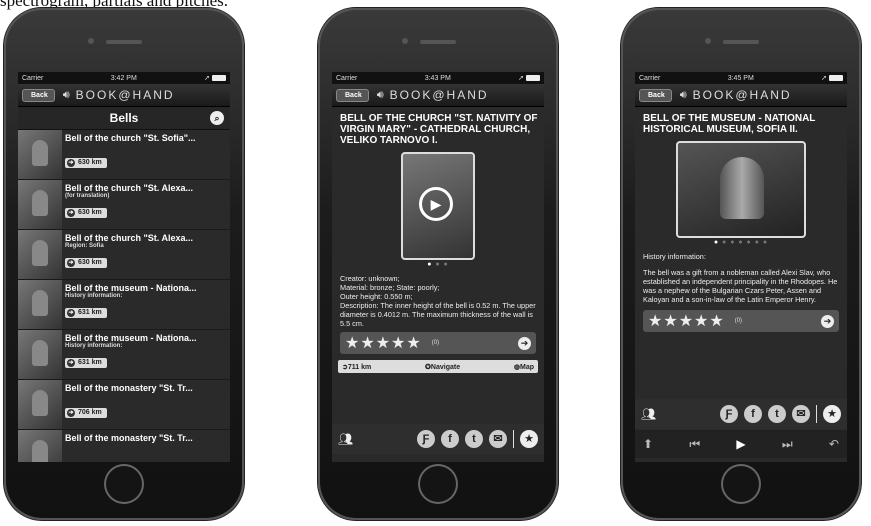 This screenshot has height=526, width=871. I want to click on arrow-icon: ➔, so click(71, 213).